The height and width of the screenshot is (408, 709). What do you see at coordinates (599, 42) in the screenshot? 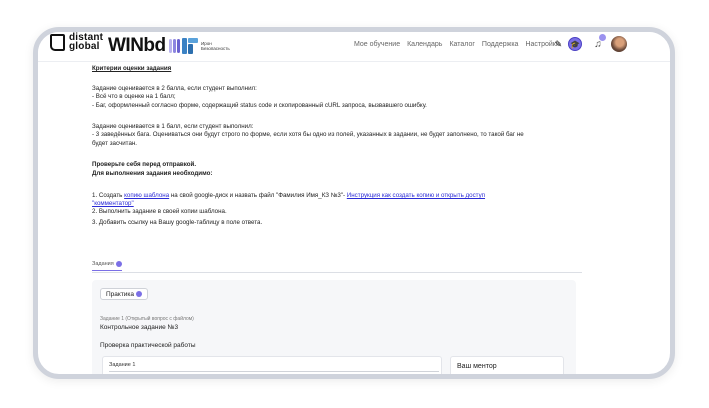
I see `bell-icon: ♫` at bounding box center [599, 42].